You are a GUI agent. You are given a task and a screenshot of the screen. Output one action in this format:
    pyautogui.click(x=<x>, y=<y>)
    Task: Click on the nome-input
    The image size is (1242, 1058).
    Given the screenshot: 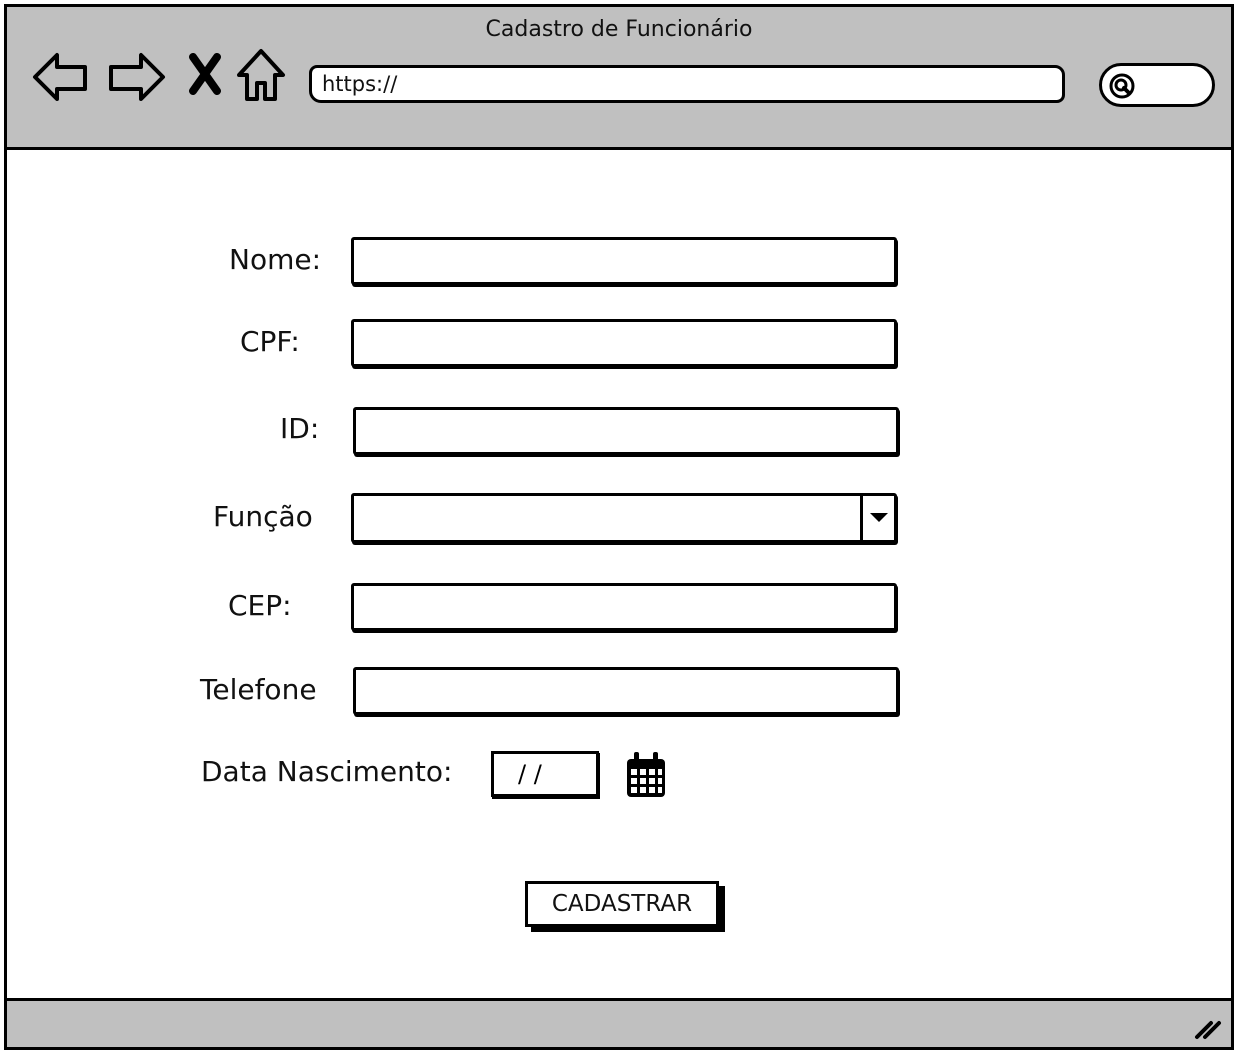 What is the action you would take?
    pyautogui.click(x=624, y=261)
    